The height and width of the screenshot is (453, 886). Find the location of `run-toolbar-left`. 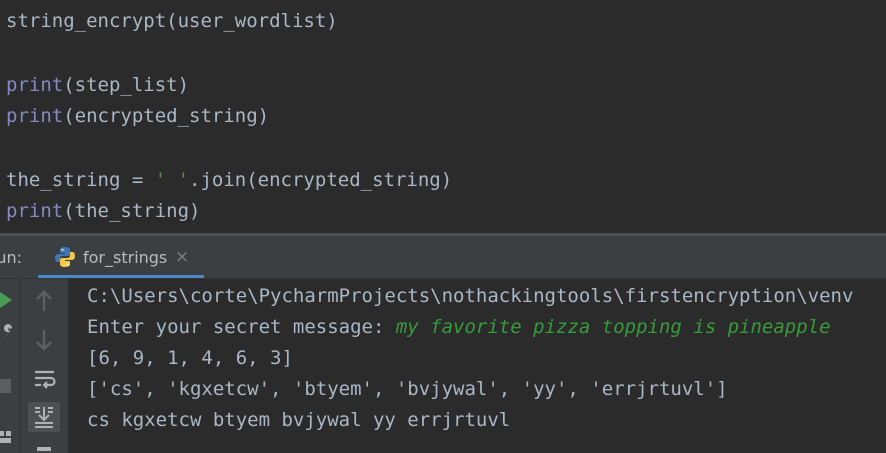

run-toolbar-left is located at coordinates (10, 366).